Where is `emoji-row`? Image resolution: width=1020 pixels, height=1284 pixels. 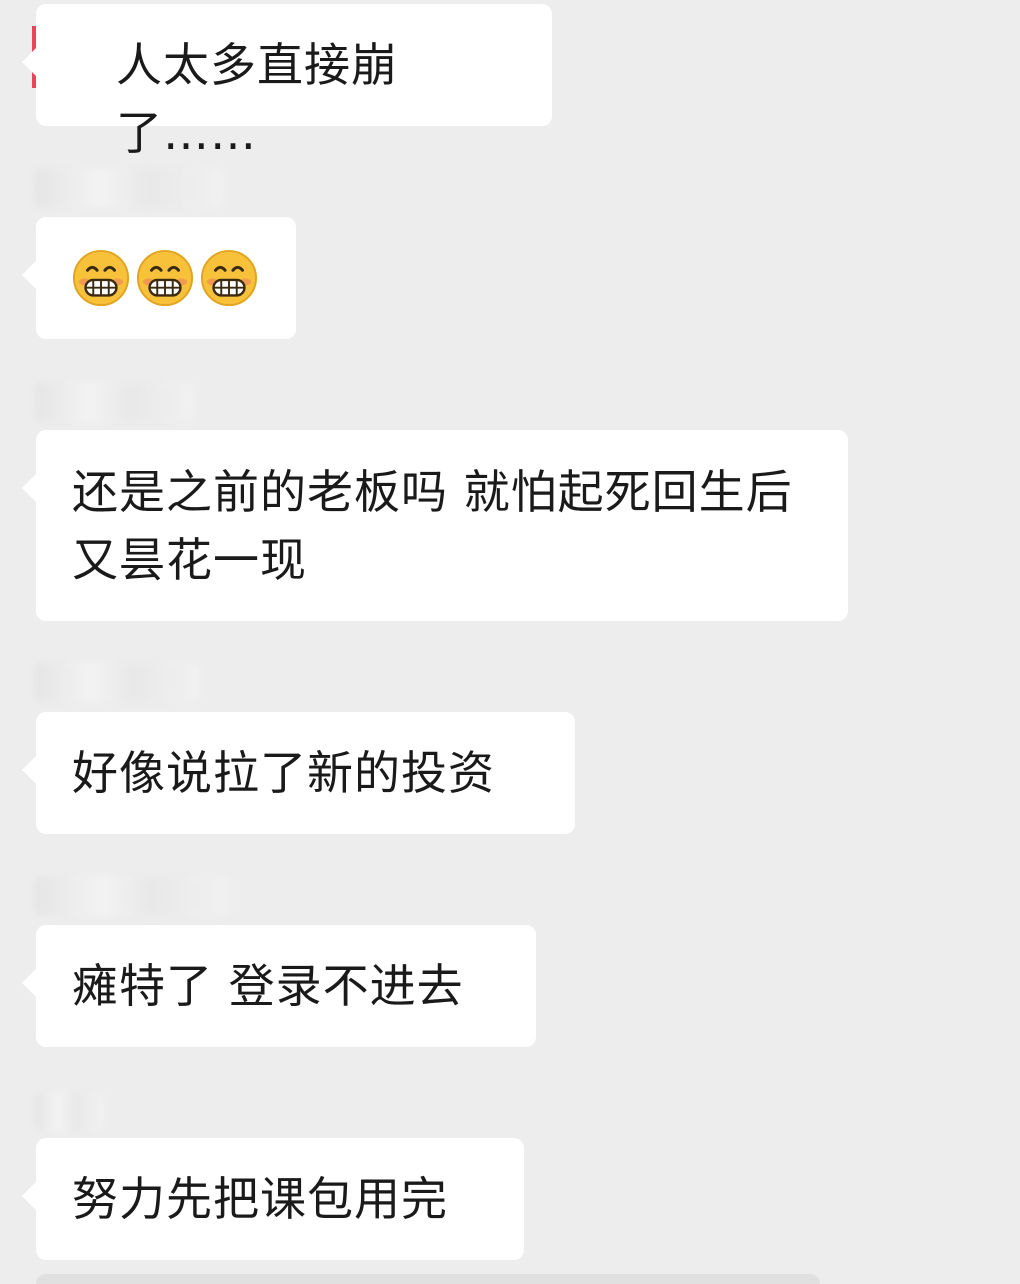 emoji-row is located at coordinates (166, 278).